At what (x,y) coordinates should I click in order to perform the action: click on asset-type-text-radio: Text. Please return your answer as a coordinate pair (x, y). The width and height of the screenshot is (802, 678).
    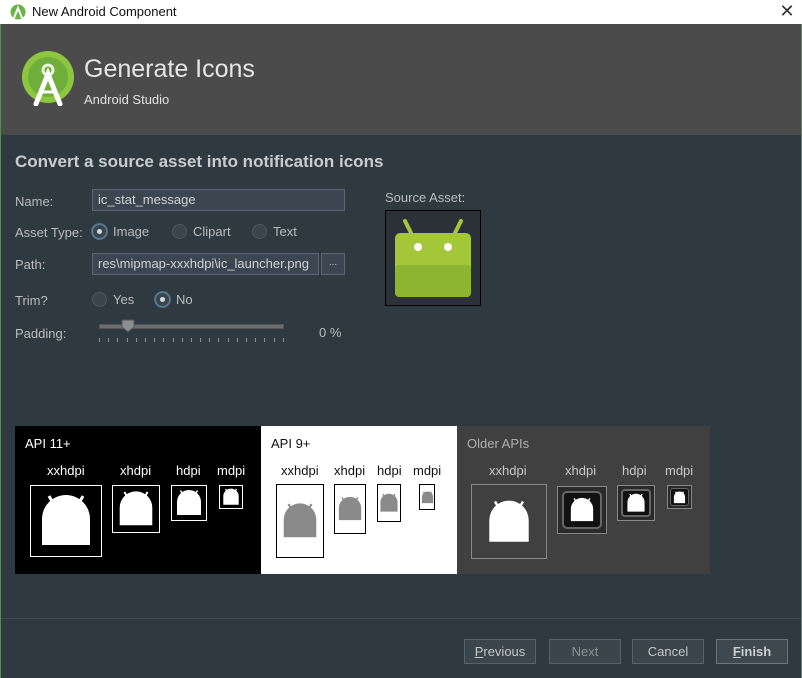
    Looking at the image, I should click on (274, 231).